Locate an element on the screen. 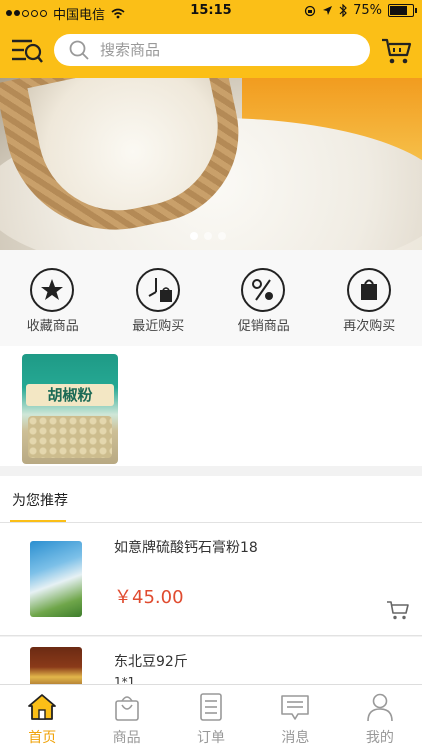 Image resolution: width=422 pixels, height=751 pixels. recommend-header: 为您推荐 is located at coordinates (211, 499).